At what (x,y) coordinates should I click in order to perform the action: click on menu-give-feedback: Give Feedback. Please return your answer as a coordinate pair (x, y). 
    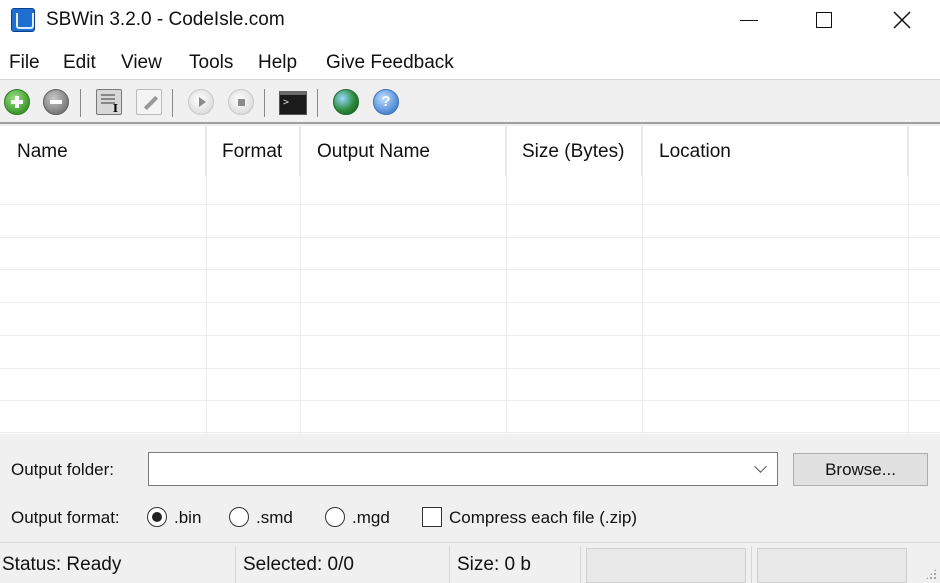
    Looking at the image, I should click on (390, 63).